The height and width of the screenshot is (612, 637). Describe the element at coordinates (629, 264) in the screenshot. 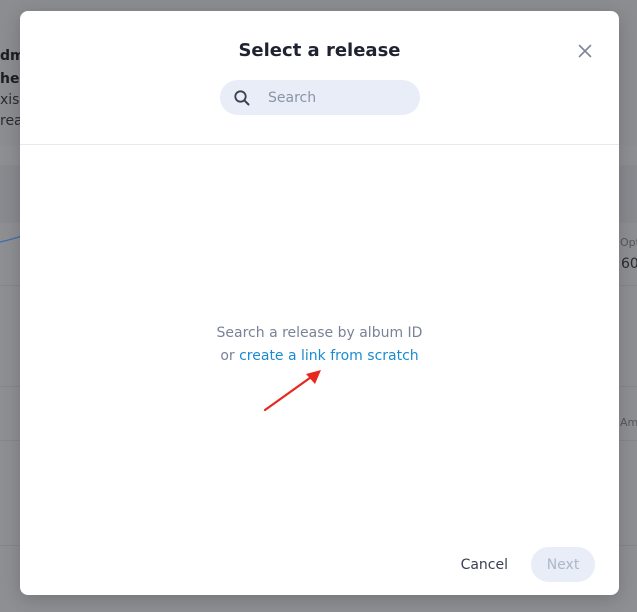

I see `background-text: 60` at that location.